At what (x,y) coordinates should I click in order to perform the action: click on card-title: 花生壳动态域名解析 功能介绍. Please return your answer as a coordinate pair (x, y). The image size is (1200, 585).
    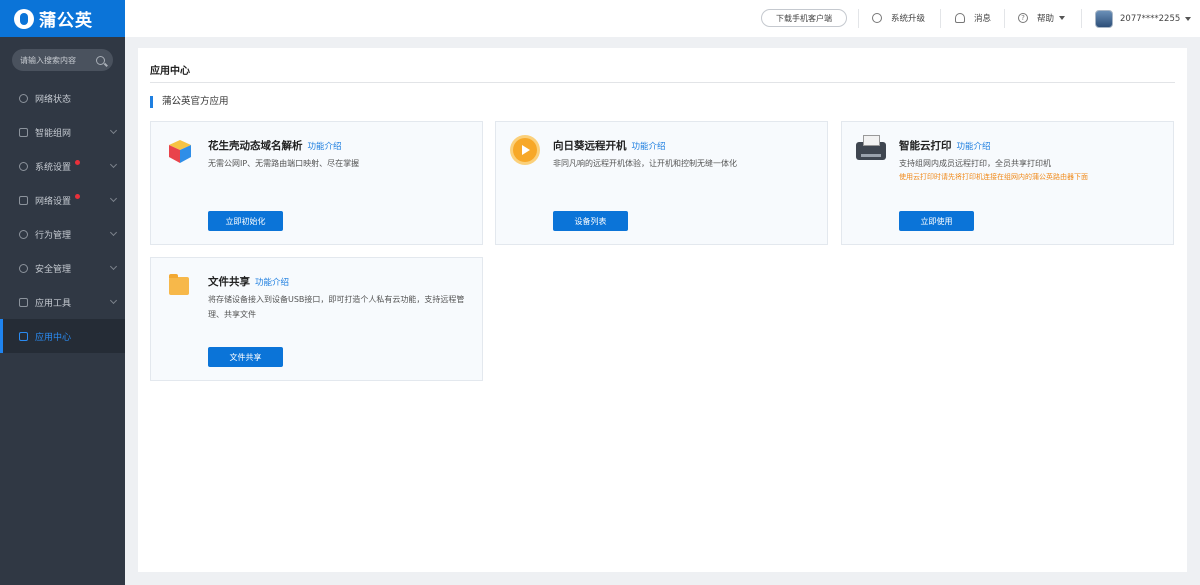
    Looking at the image, I should click on (275, 145).